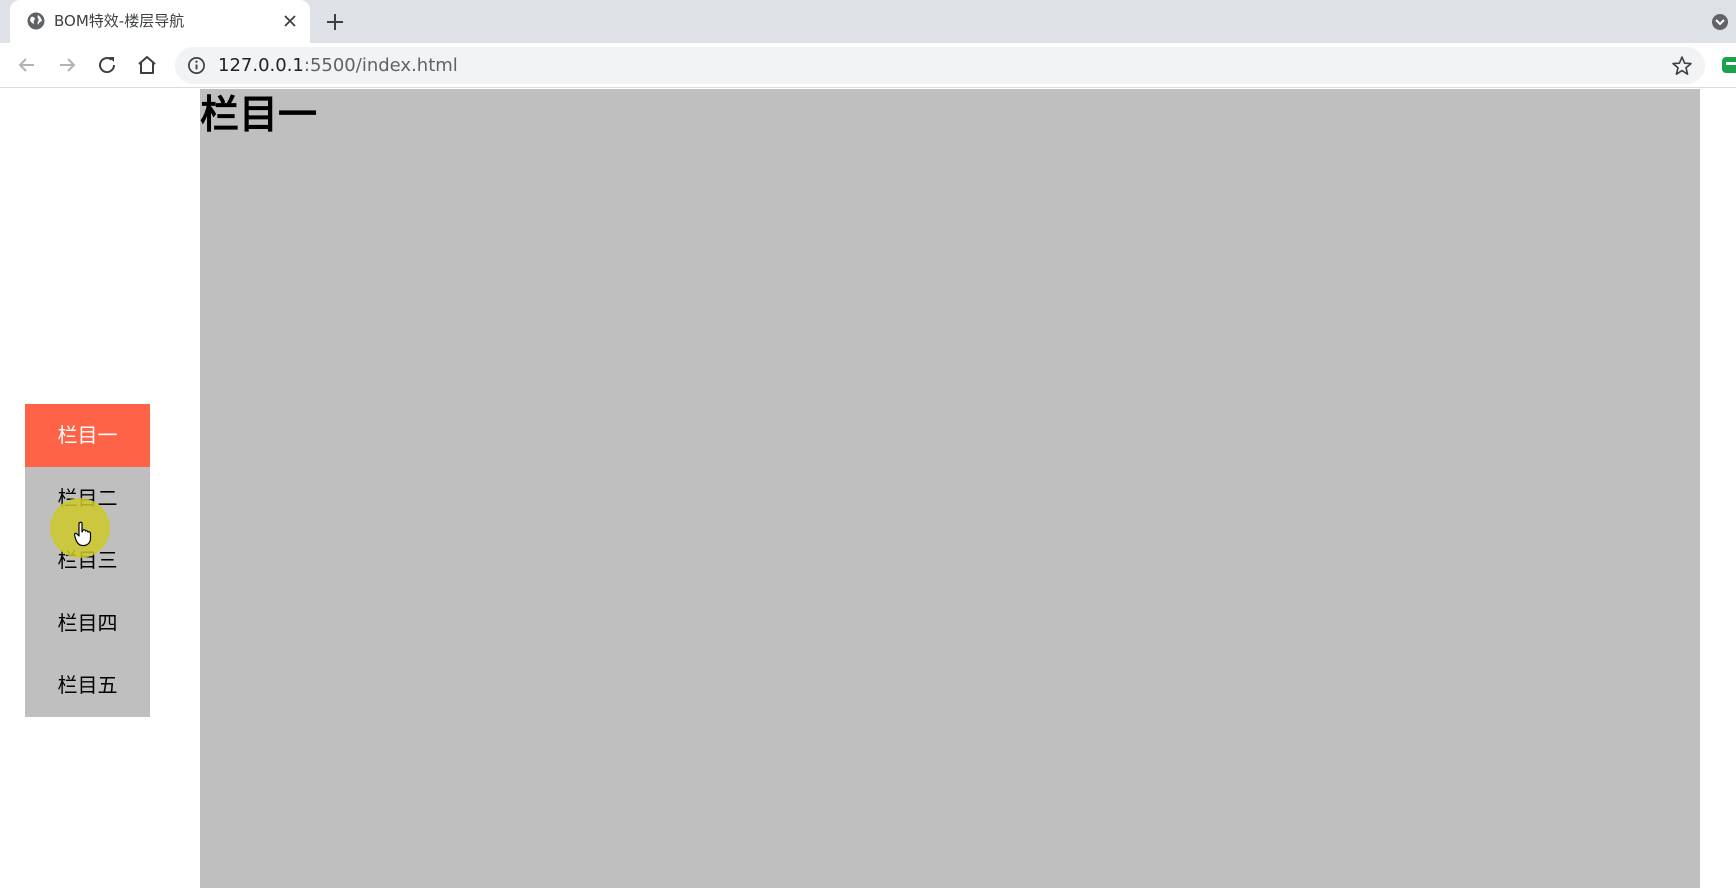  I want to click on star-icon, so click(1682, 66).